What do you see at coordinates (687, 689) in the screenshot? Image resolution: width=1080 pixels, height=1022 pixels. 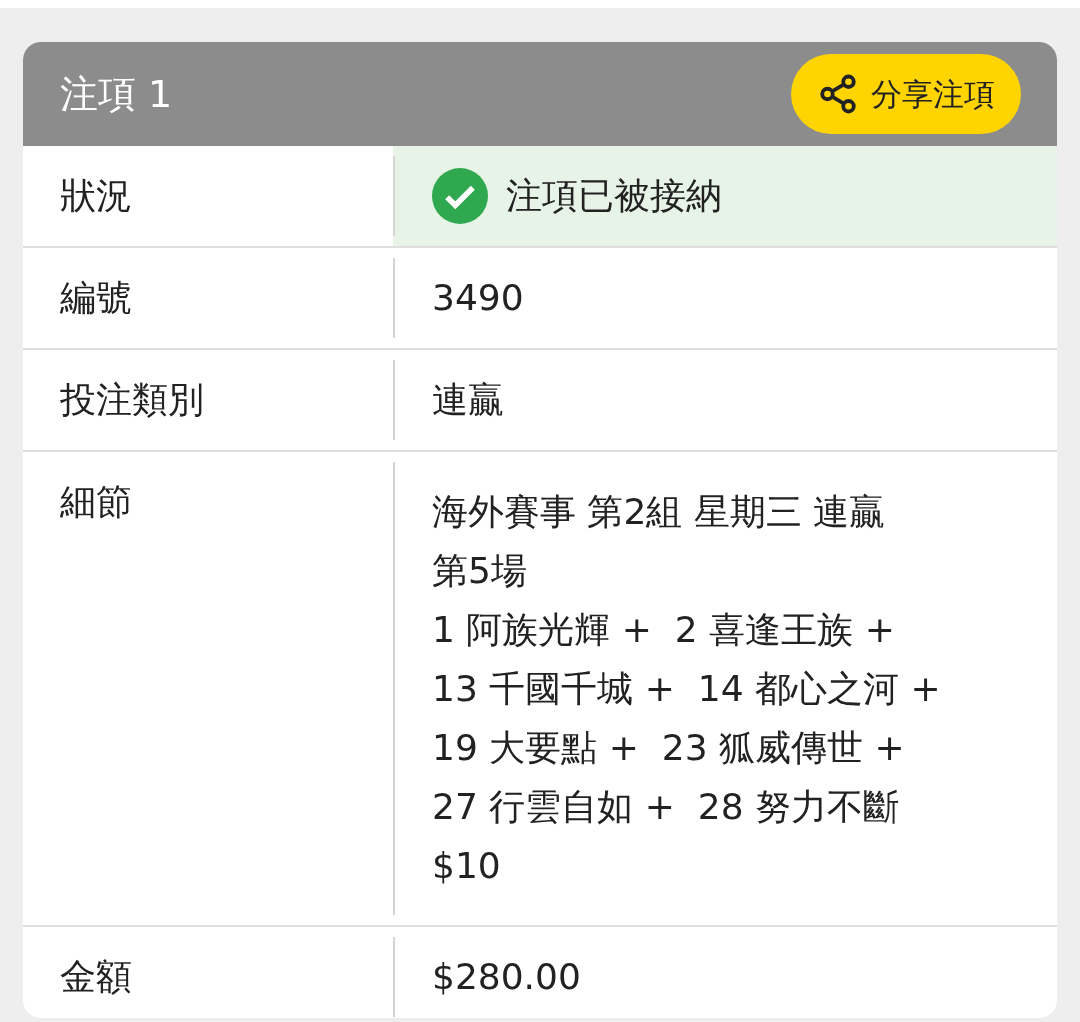 I see `detail-line: 13 千國千城 + 14 都心之河 +` at bounding box center [687, 689].